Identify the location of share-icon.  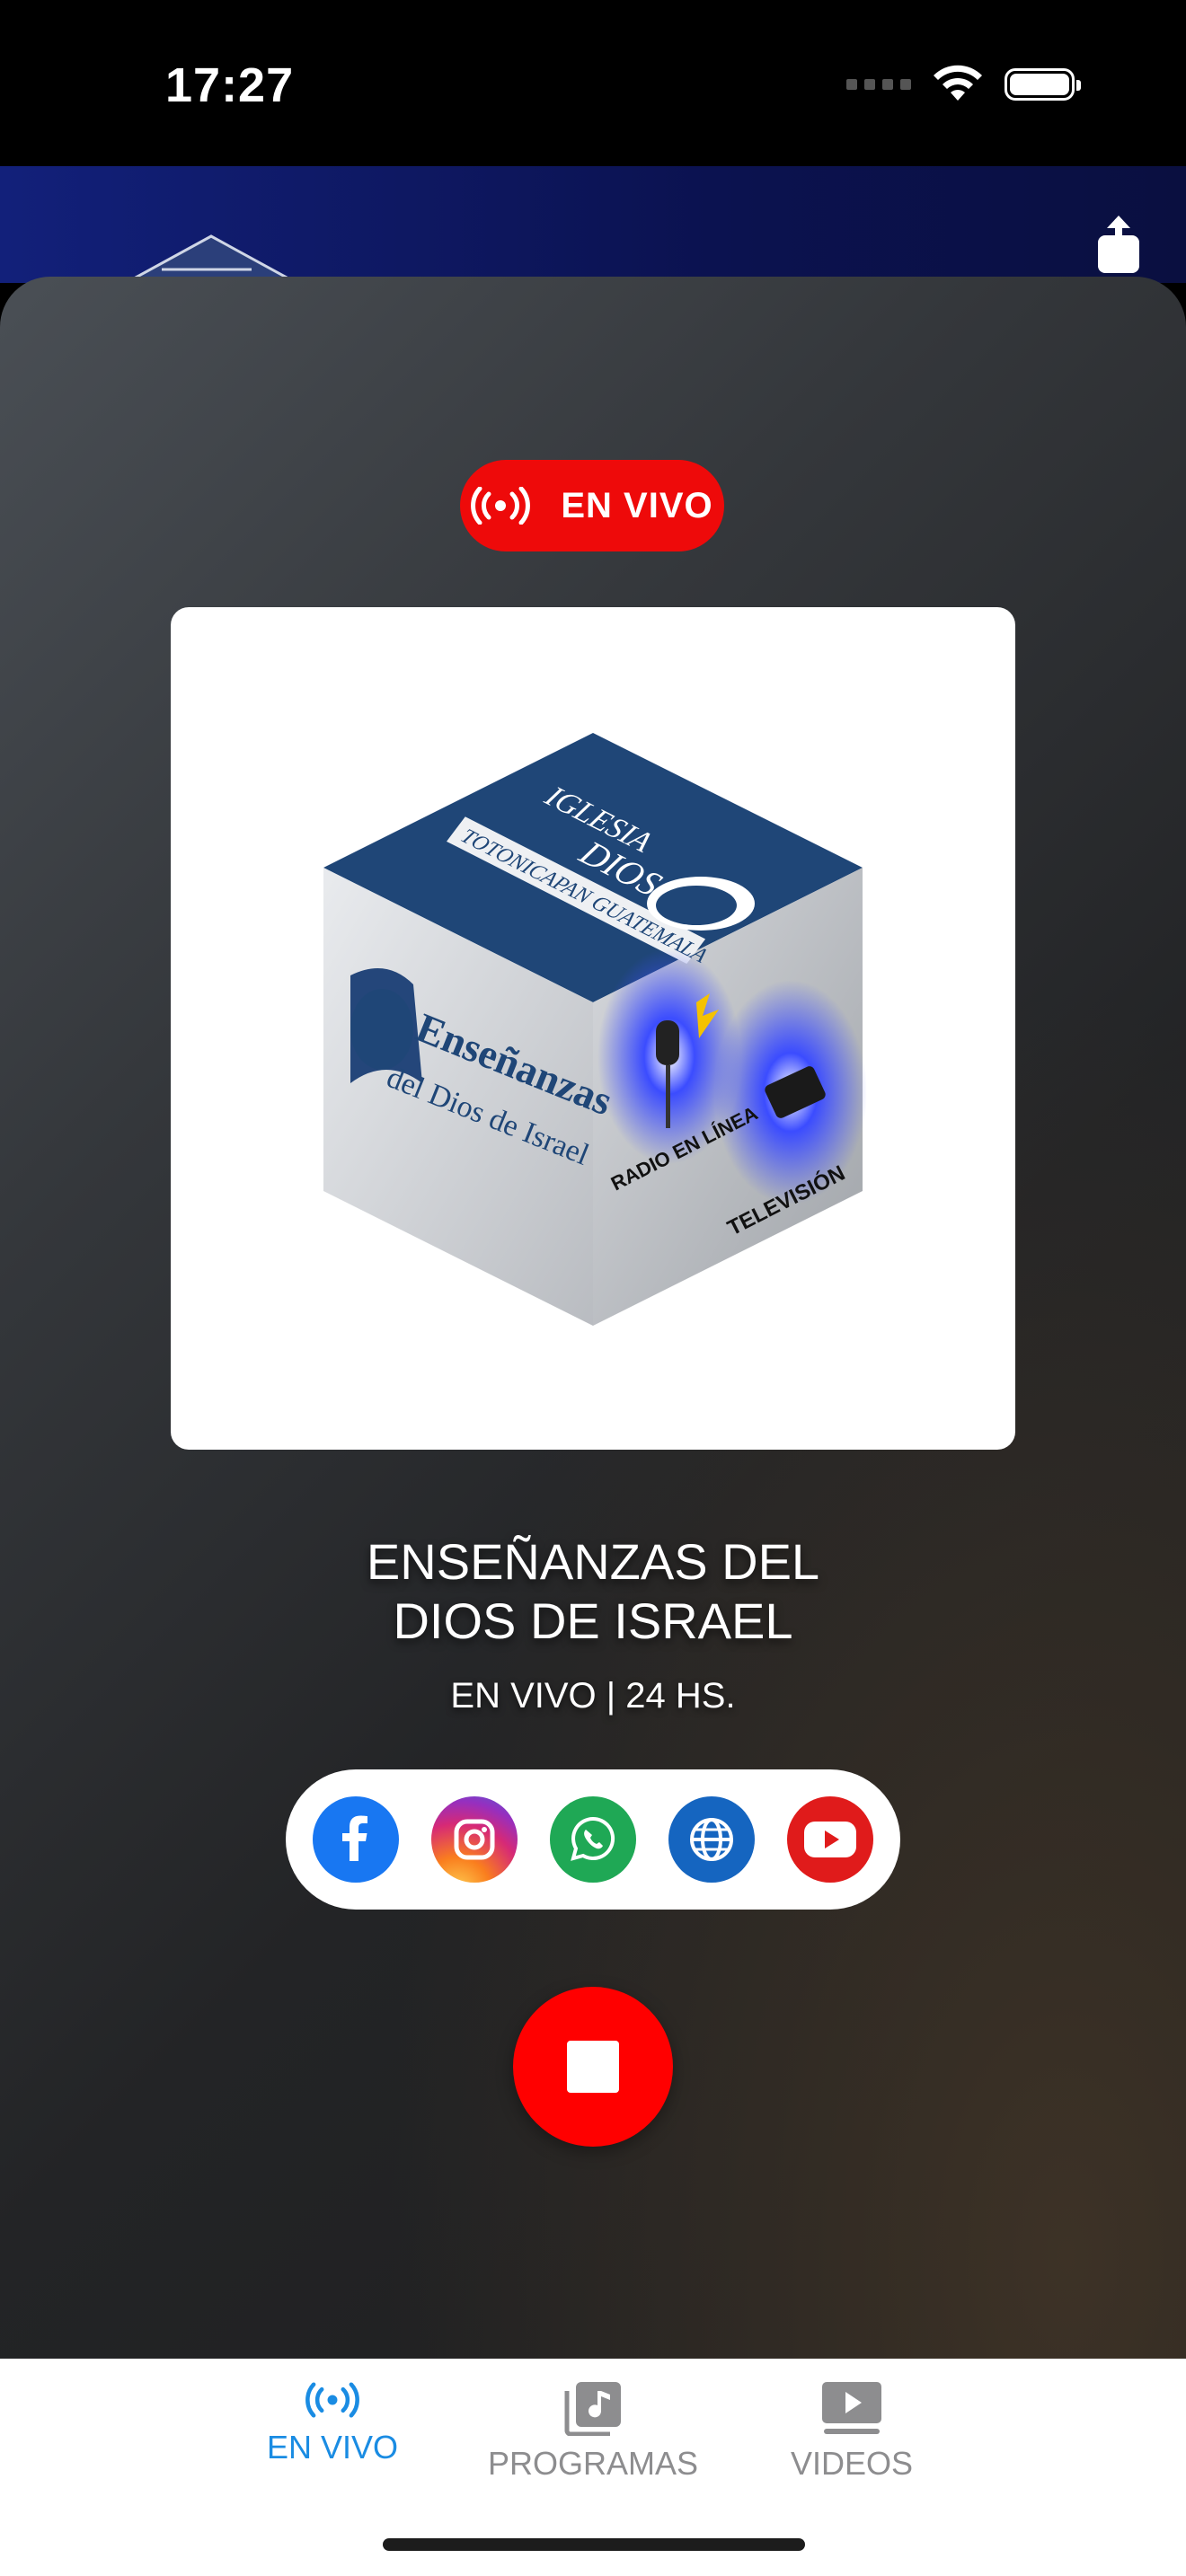
(1118, 245).